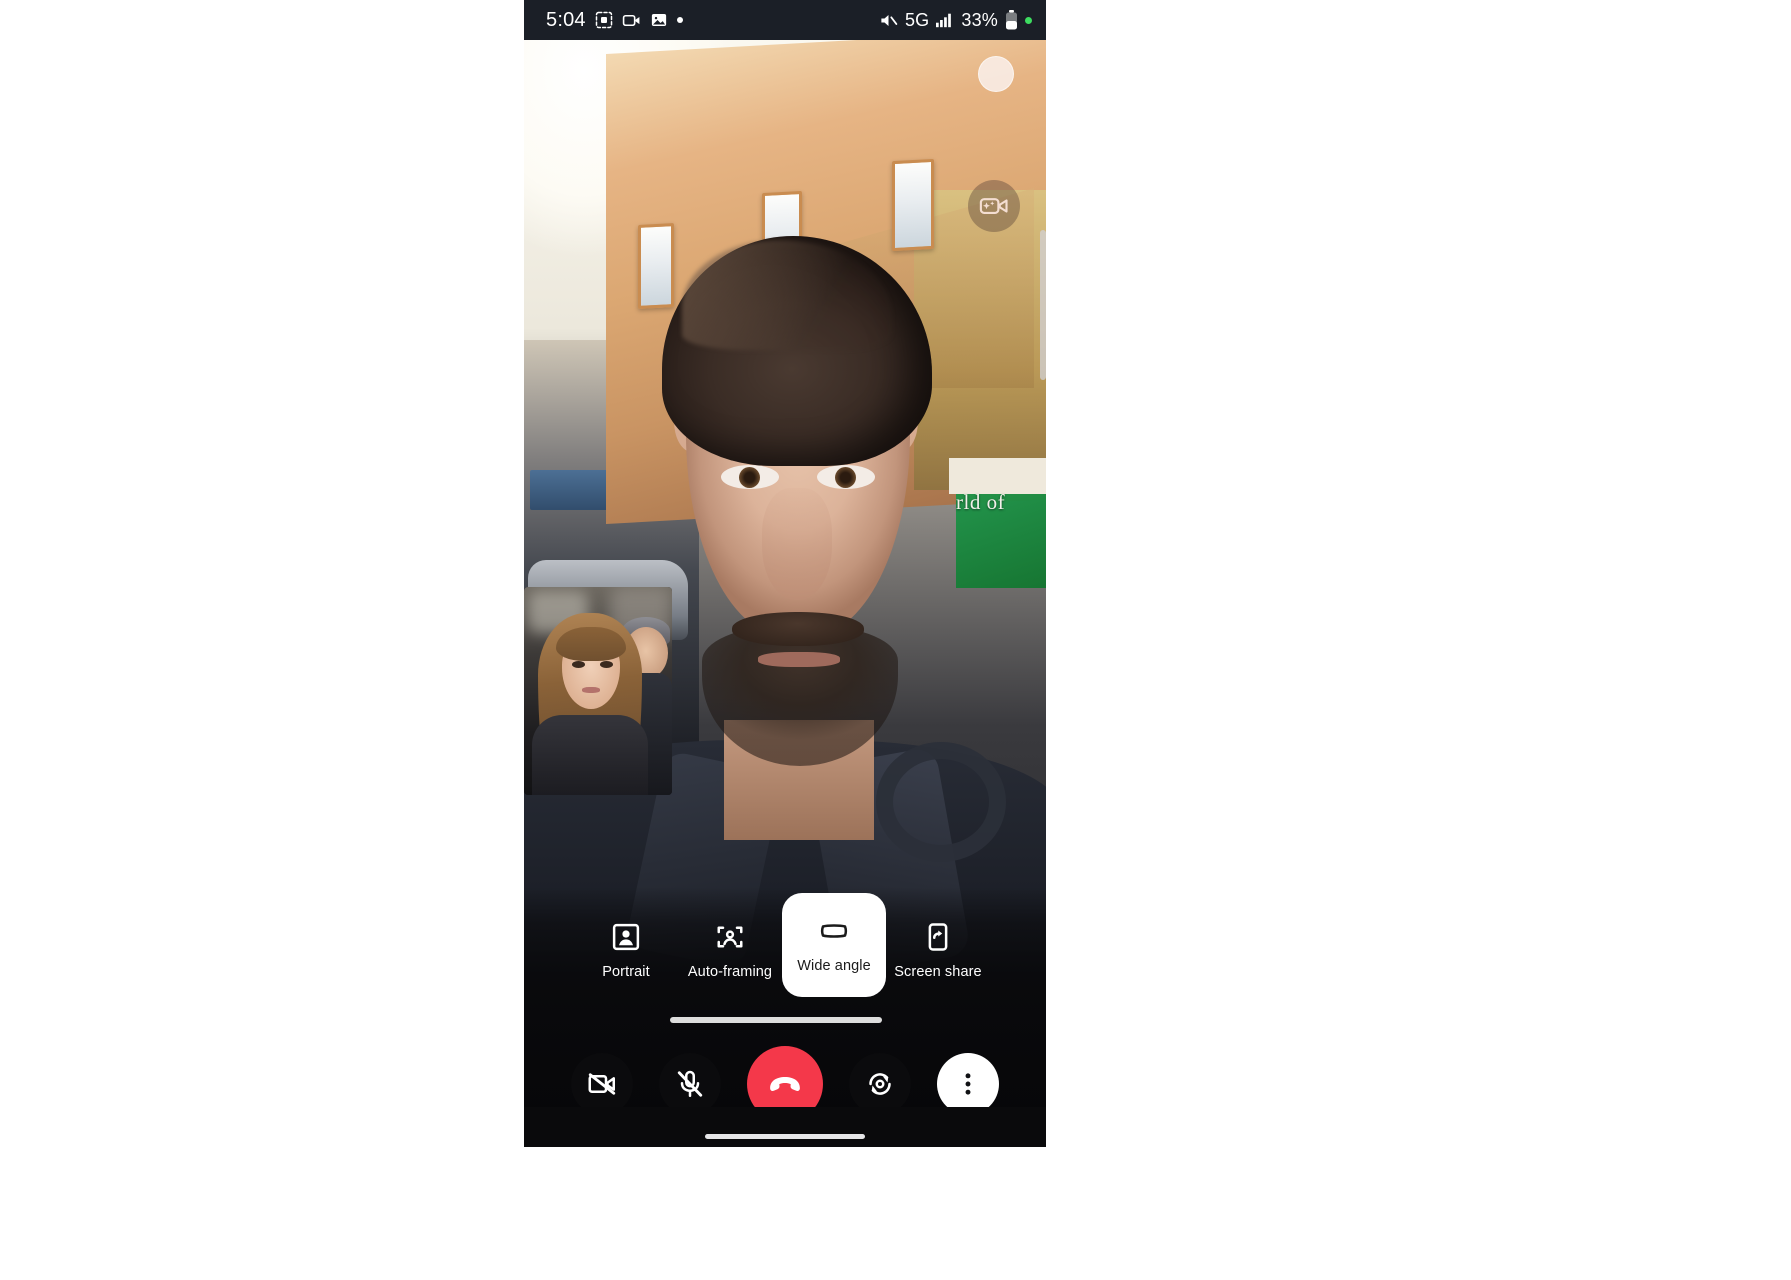  I want to click on battery-icon, so click(1011, 20).